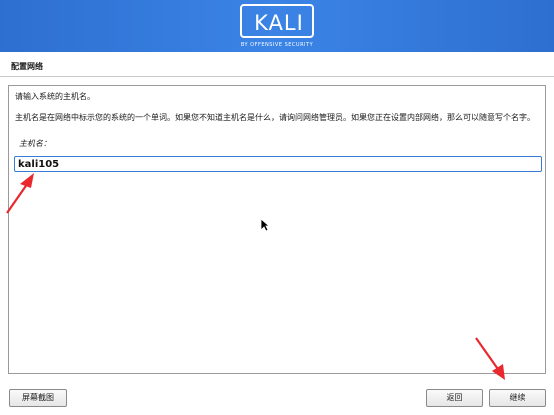 This screenshot has height=415, width=554. I want to click on title-divider, so click(277, 76).